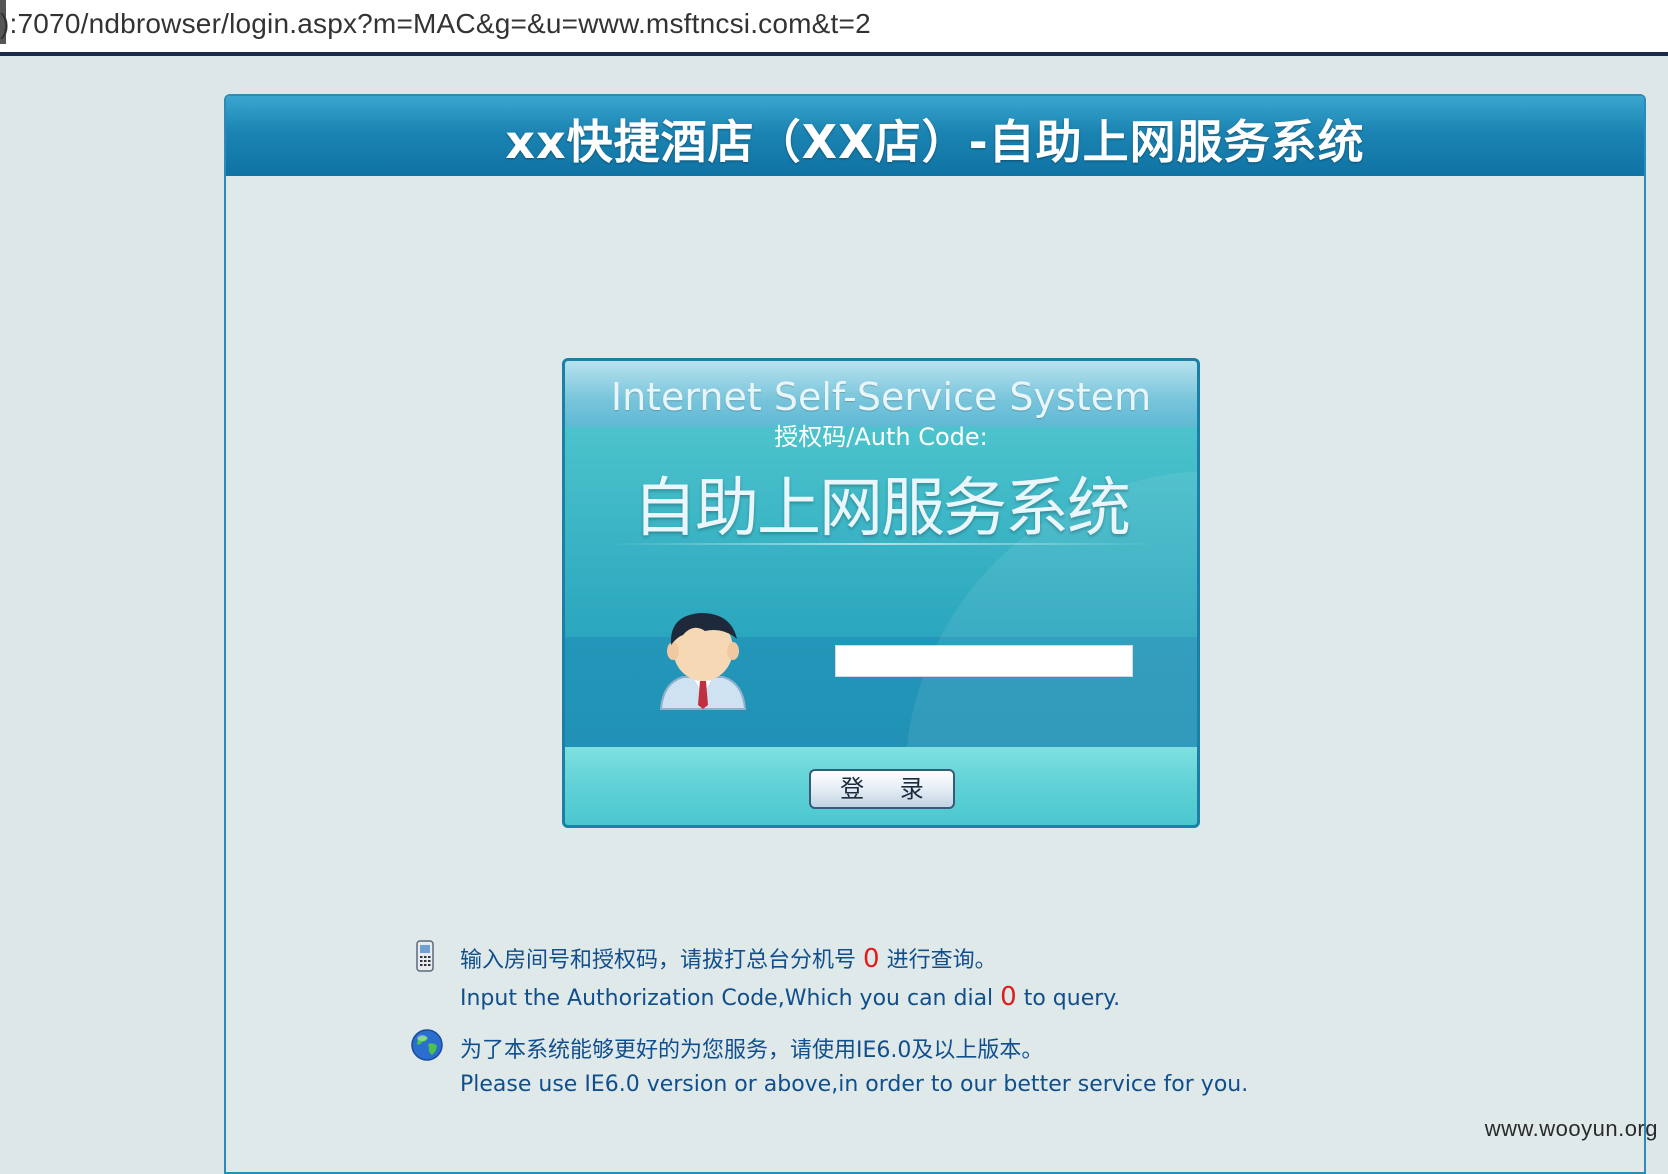 The width and height of the screenshot is (1668, 1174). What do you see at coordinates (935, 142) in the screenshot?
I see `page-title: xx快捷酒店（XX店）-自助上网服务系统` at bounding box center [935, 142].